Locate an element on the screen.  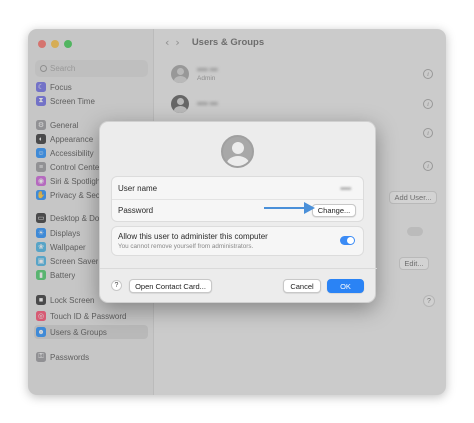
username-label: User name is located at coordinates (138, 188).